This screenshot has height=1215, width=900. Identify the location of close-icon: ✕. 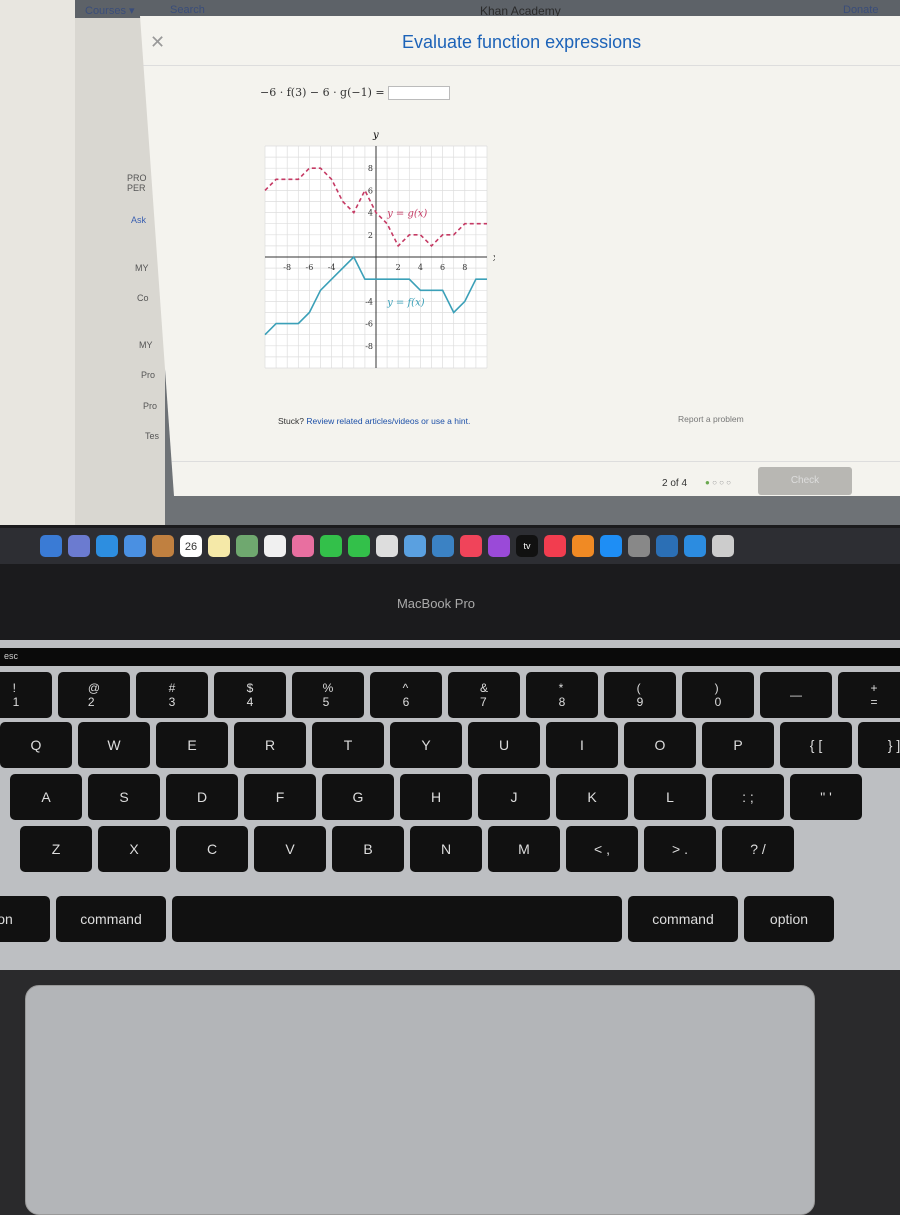
(157, 42).